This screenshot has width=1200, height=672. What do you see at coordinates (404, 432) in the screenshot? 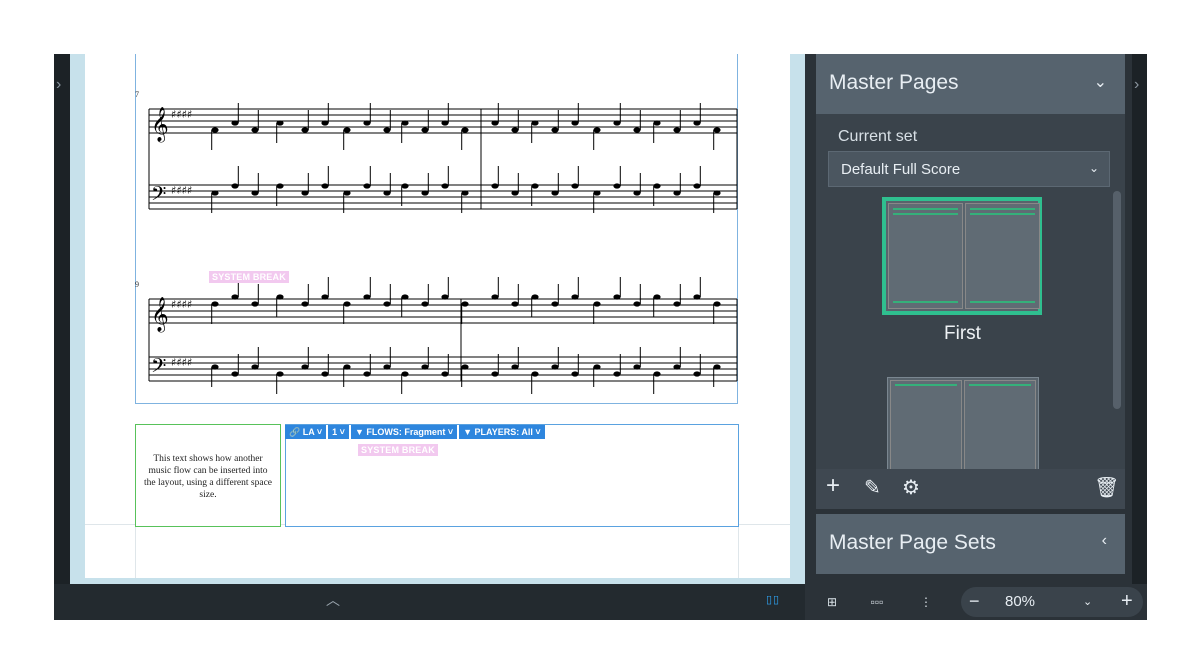
I see `flows-filter-chip: ▼ FLOWS: Fragment ˅` at bounding box center [404, 432].